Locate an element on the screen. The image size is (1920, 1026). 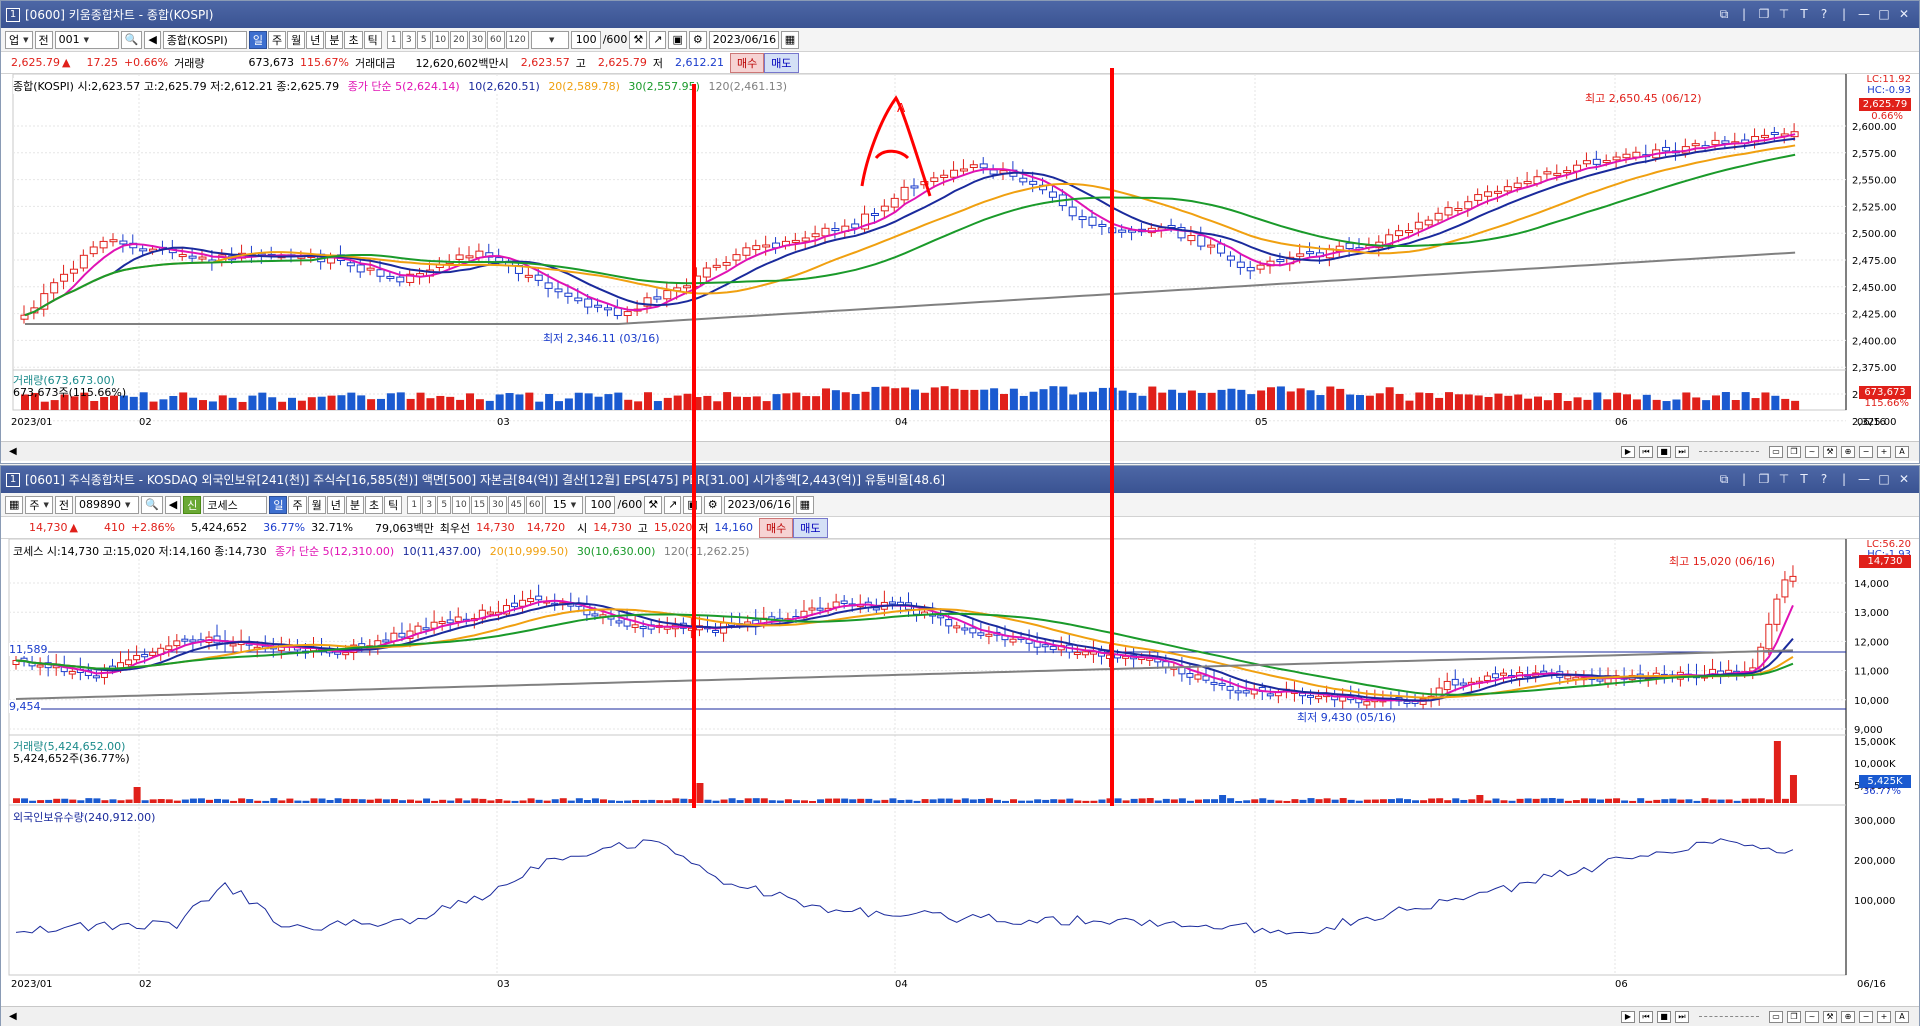
market-select: 업 is located at coordinates (19, 39).